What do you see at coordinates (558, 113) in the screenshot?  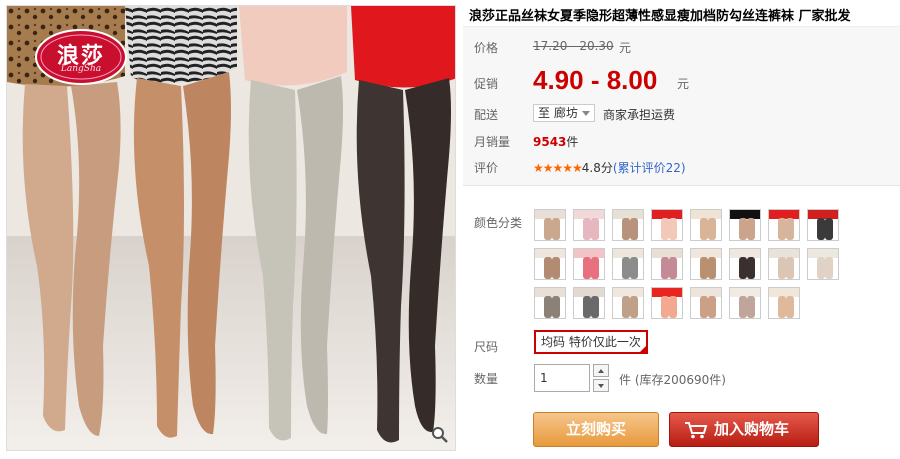 I see `shipping-destination: 至 廊坊` at bounding box center [558, 113].